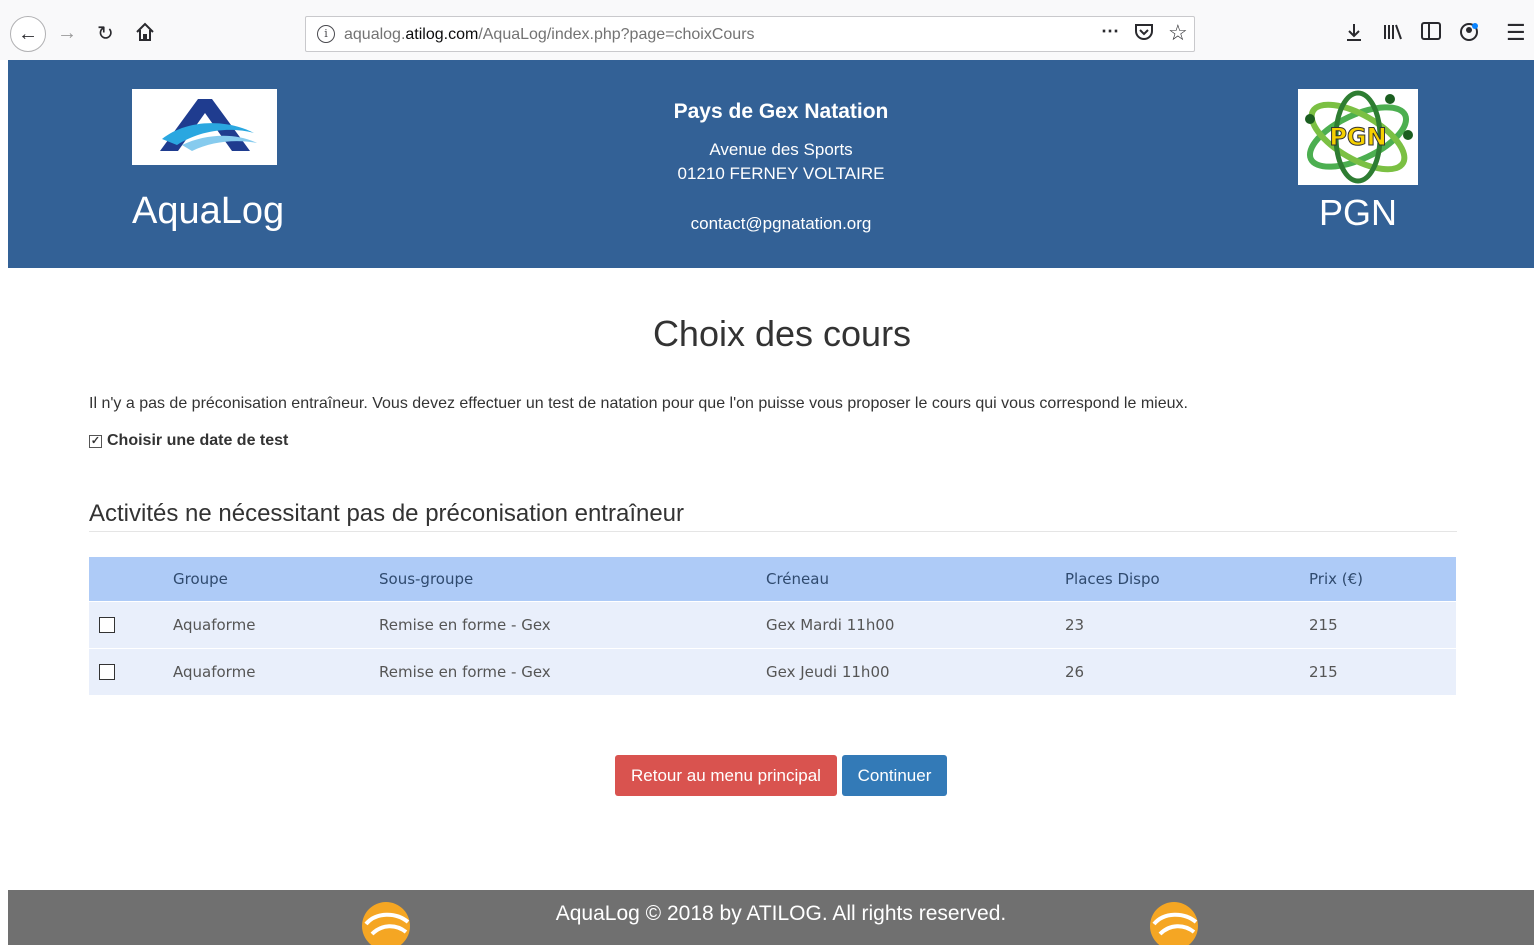 The width and height of the screenshot is (1534, 950). I want to click on back-icon: ←, so click(28, 34).